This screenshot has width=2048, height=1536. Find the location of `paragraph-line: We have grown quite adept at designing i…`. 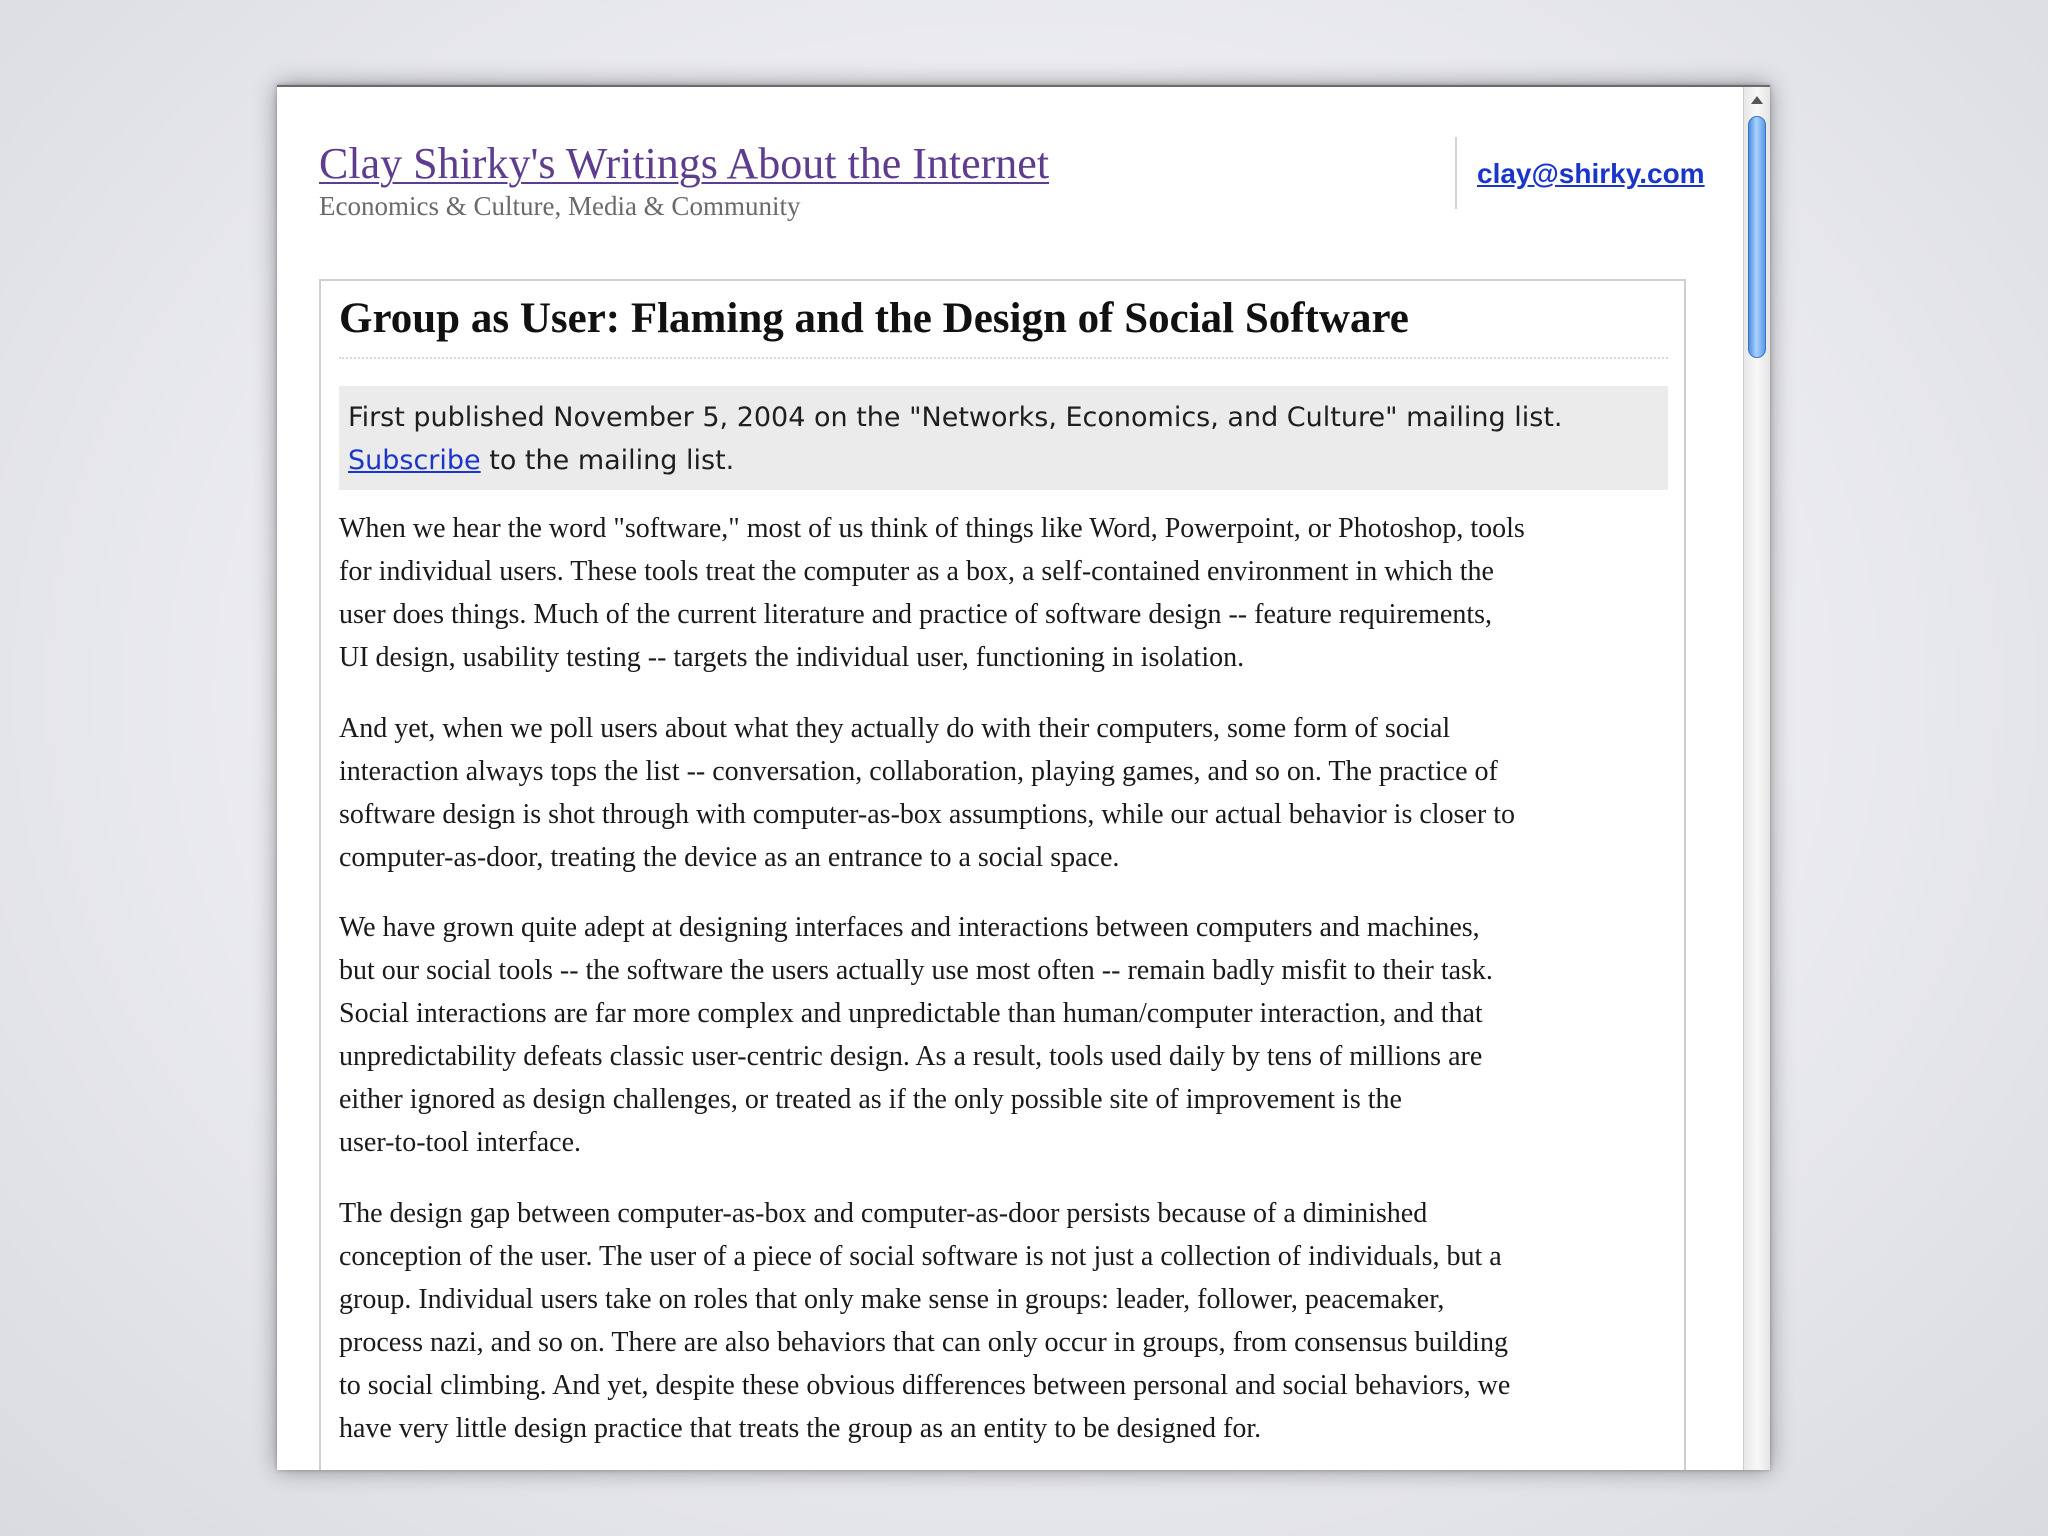

paragraph-line: We have grown quite adept at designing i… is located at coordinates (909, 927).